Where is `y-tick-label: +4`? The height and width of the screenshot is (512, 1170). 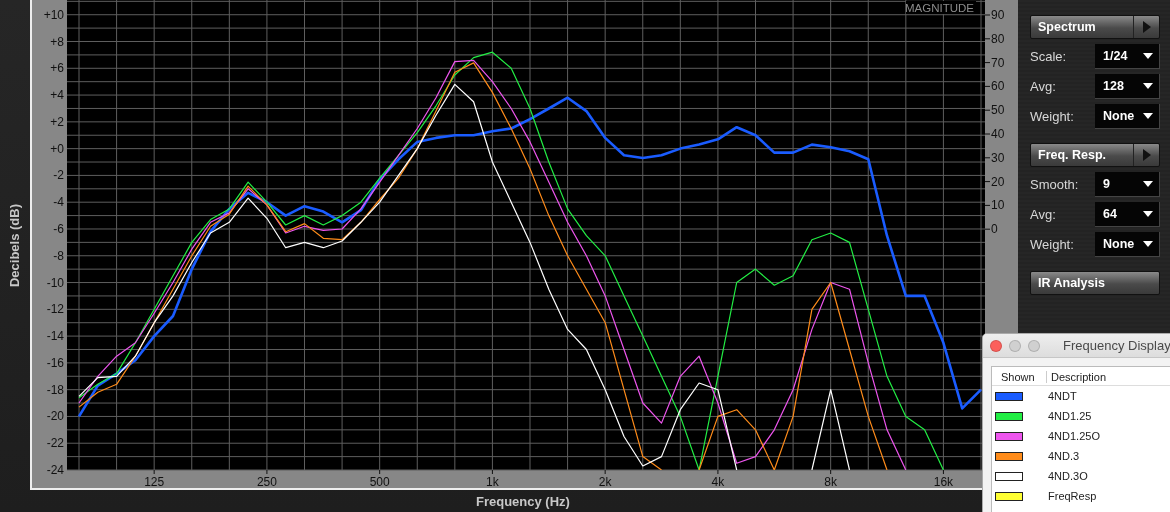 y-tick-label: +4 is located at coordinates (57, 95).